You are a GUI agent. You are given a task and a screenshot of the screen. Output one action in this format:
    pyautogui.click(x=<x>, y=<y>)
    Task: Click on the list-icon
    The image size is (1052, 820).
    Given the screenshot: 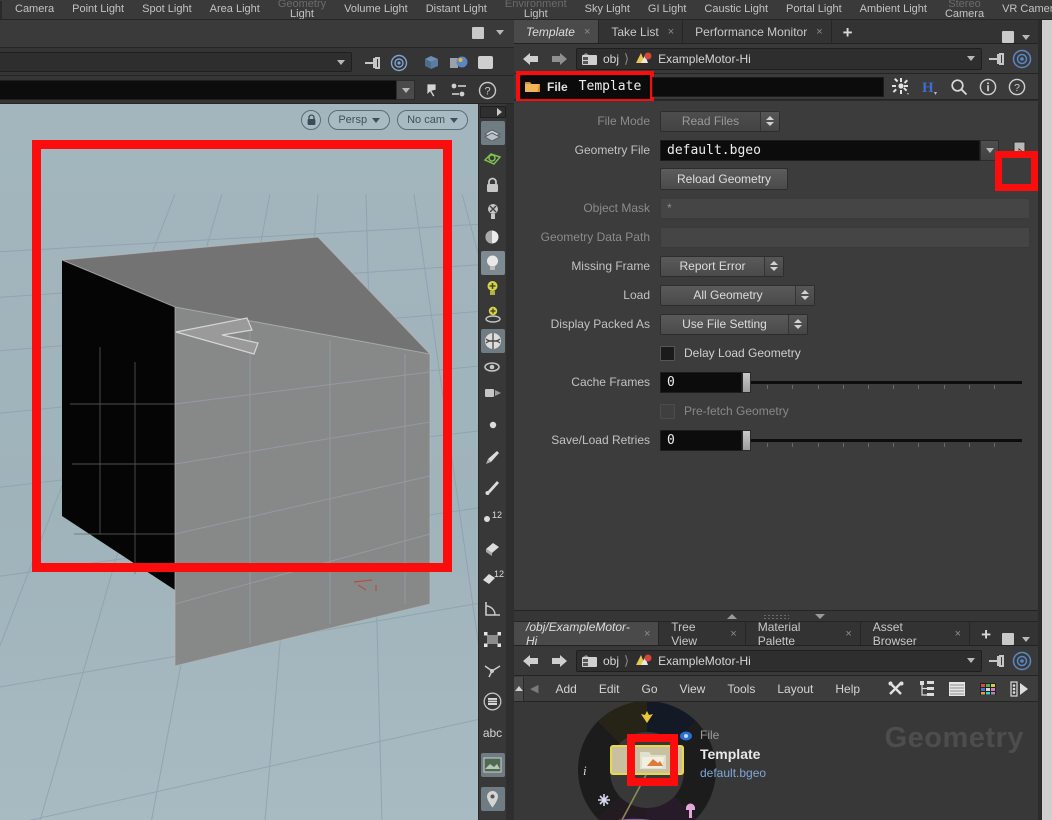 What is the action you would take?
    pyautogui.click(x=957, y=689)
    